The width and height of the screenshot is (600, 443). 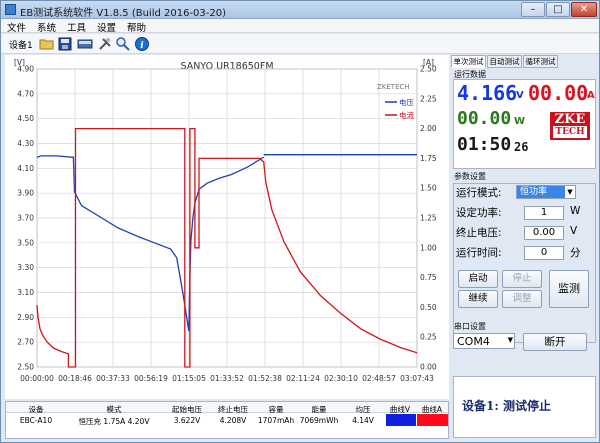 I want to click on x-tick-label: 01:33:52, so click(x=227, y=378).